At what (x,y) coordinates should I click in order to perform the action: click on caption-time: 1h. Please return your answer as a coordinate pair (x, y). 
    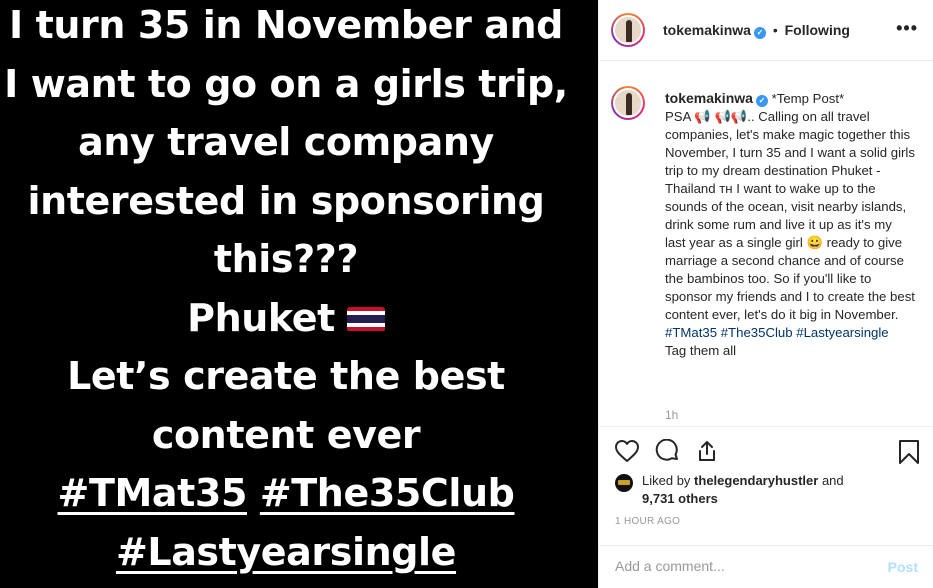
    Looking at the image, I should click on (672, 415).